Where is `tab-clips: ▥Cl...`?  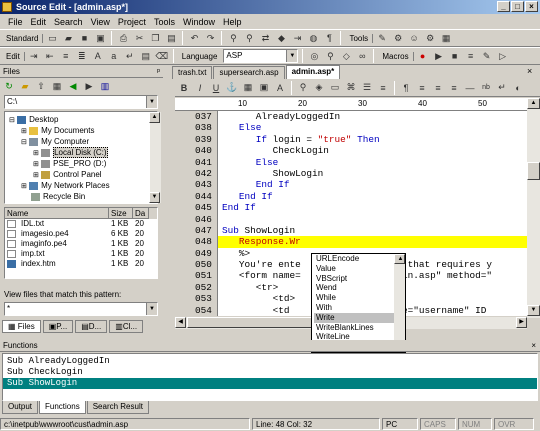
tab-clips: ▥Cl... is located at coordinates (126, 326).